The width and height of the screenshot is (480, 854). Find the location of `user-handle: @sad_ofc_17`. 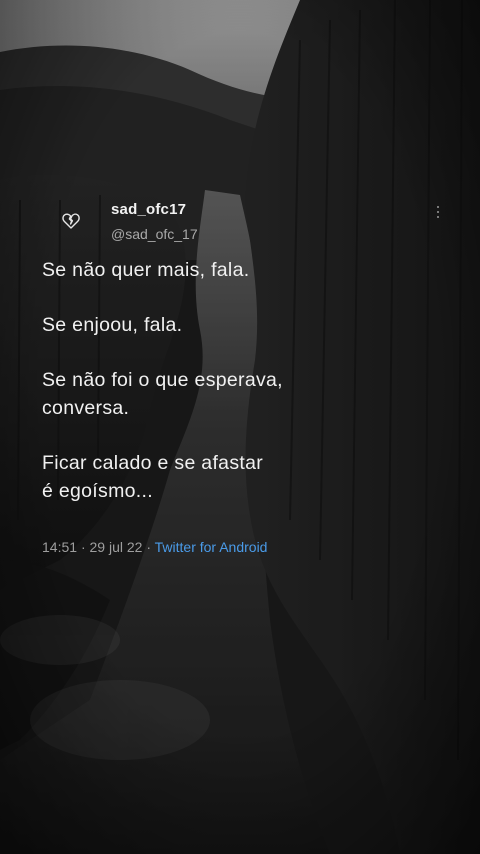

user-handle: @sad_ofc_17 is located at coordinates (154, 234).